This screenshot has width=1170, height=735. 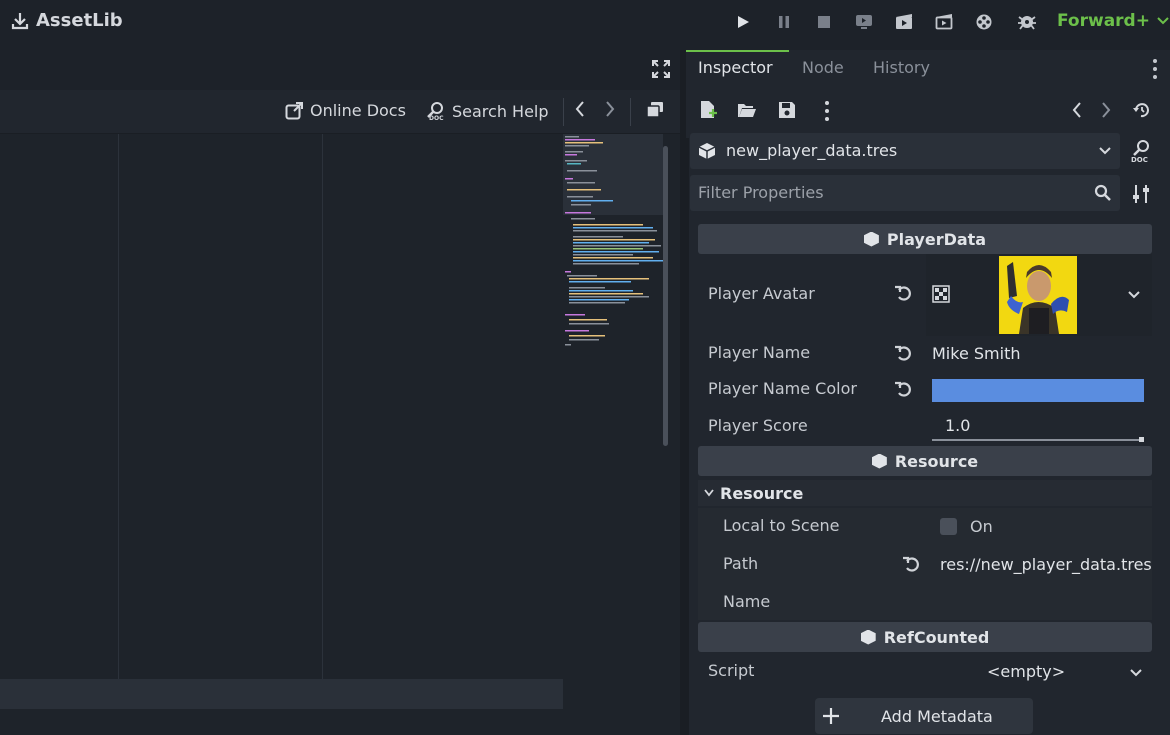 I want to click on revert-player-name-button, so click(x=904, y=355).